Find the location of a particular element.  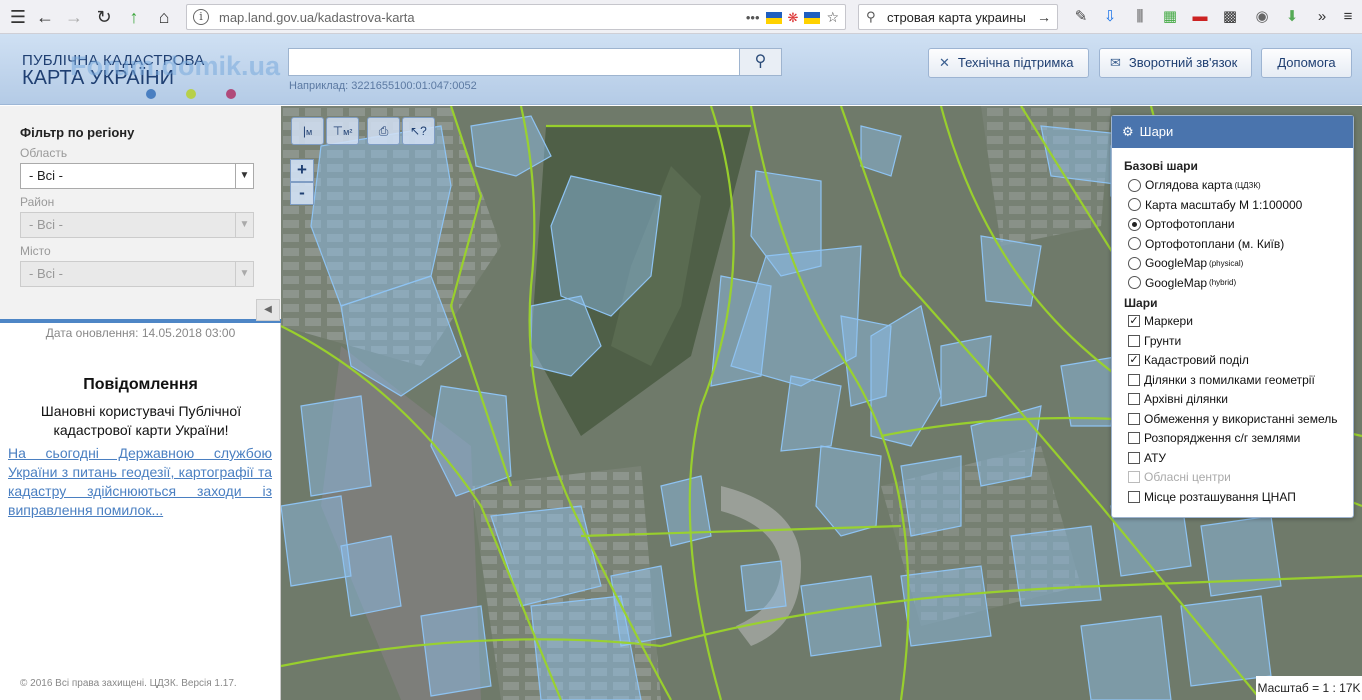

base-layer-option: Карта масштабу М 1:100000 is located at coordinates (1215, 205).